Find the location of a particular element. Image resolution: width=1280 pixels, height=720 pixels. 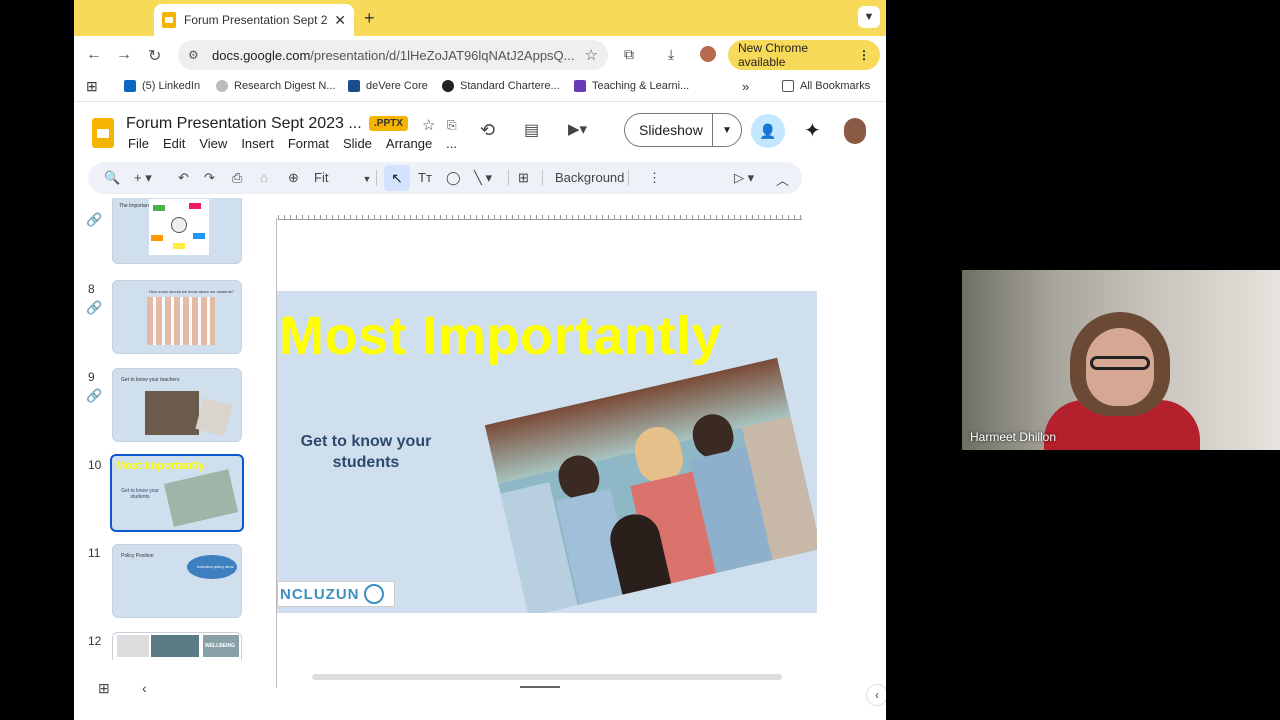

add-comment-icon: ⊞ is located at coordinates (523, 178).